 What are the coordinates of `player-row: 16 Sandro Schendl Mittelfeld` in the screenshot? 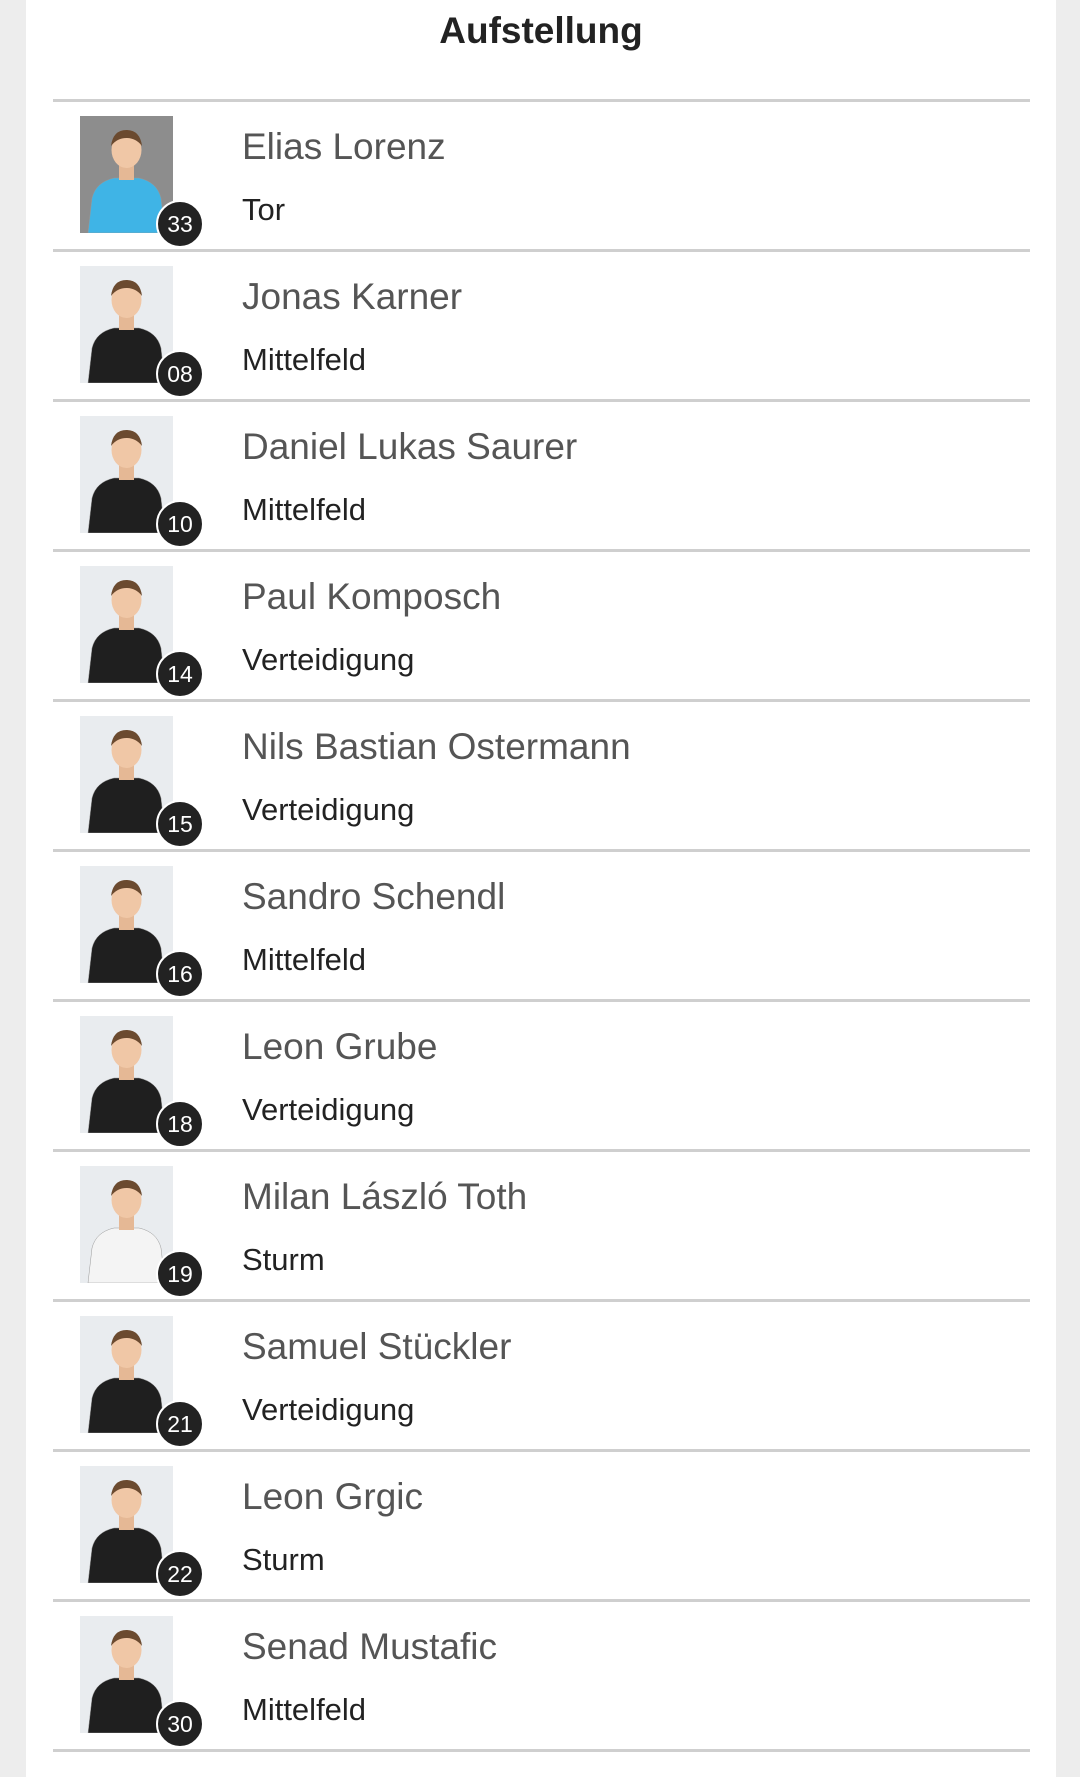 It's located at (541, 927).